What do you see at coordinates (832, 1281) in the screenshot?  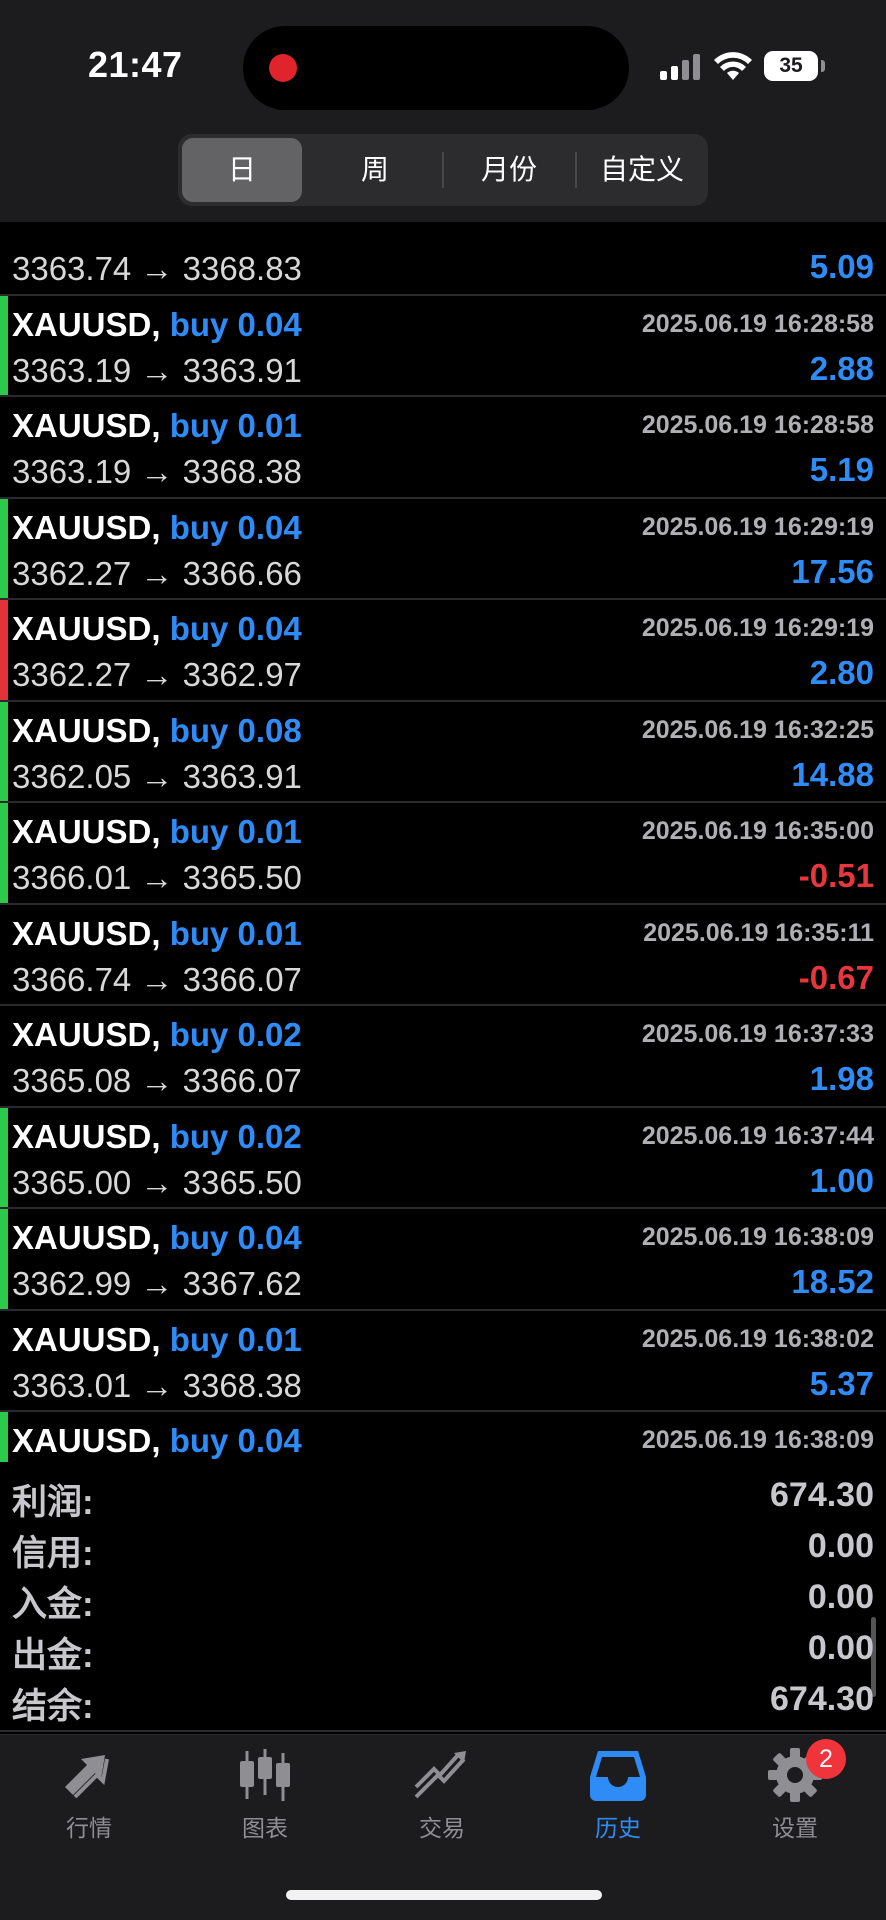 I see `trade-profit: 18.52` at bounding box center [832, 1281].